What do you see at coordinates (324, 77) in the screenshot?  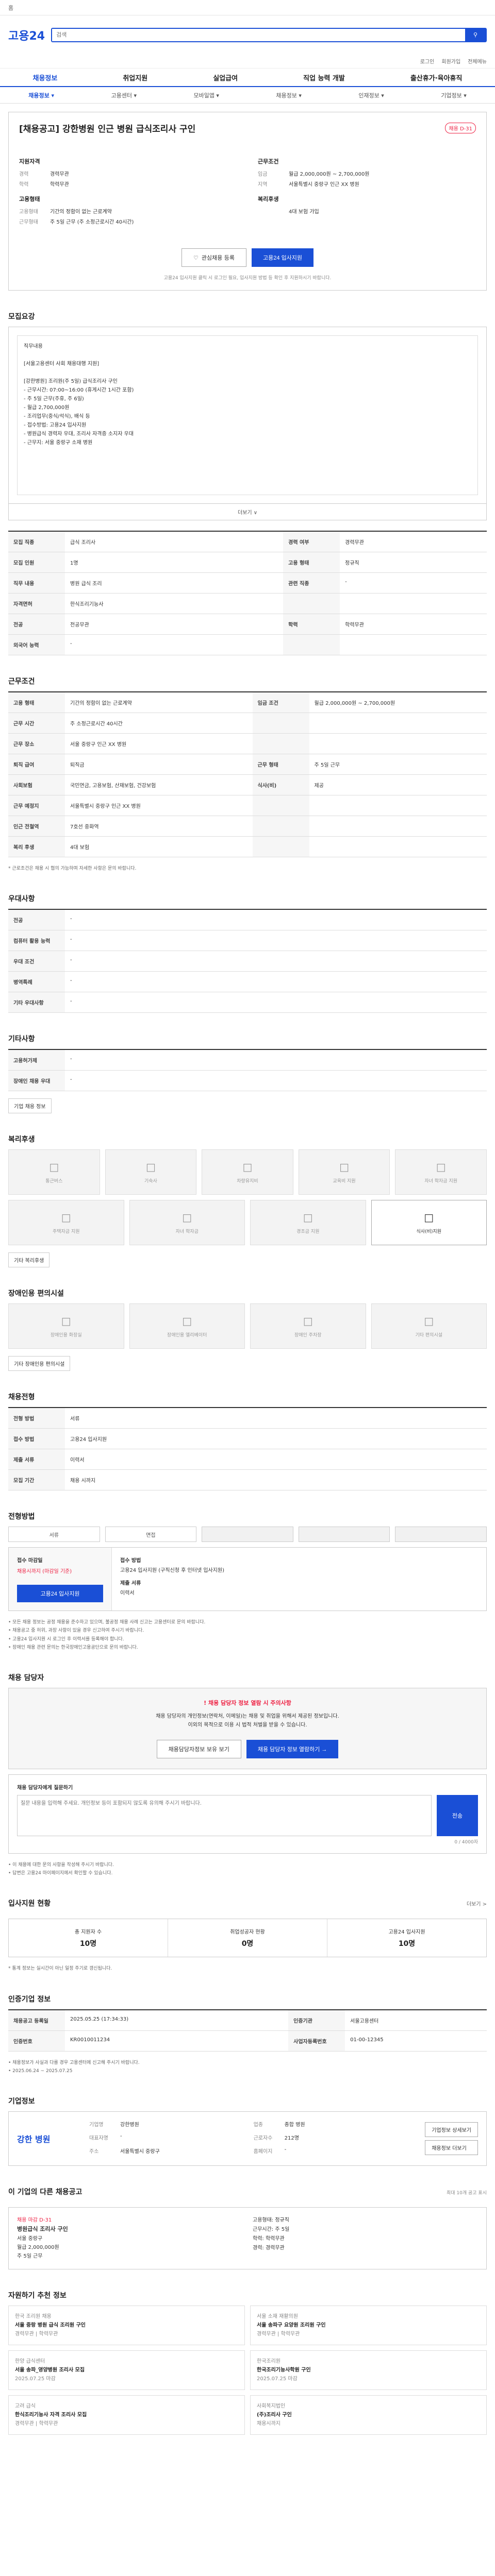 I see `nav-training: 직업 능력 개발` at bounding box center [324, 77].